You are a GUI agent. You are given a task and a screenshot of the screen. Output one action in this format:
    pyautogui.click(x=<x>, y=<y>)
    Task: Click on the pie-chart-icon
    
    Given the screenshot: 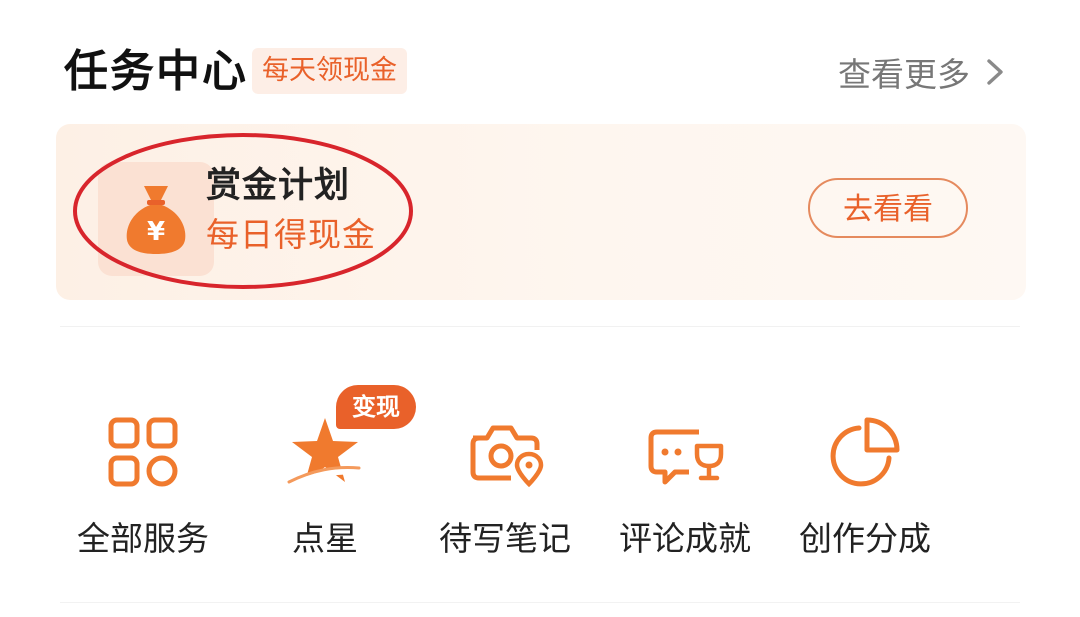 What is the action you would take?
    pyautogui.click(x=865, y=452)
    